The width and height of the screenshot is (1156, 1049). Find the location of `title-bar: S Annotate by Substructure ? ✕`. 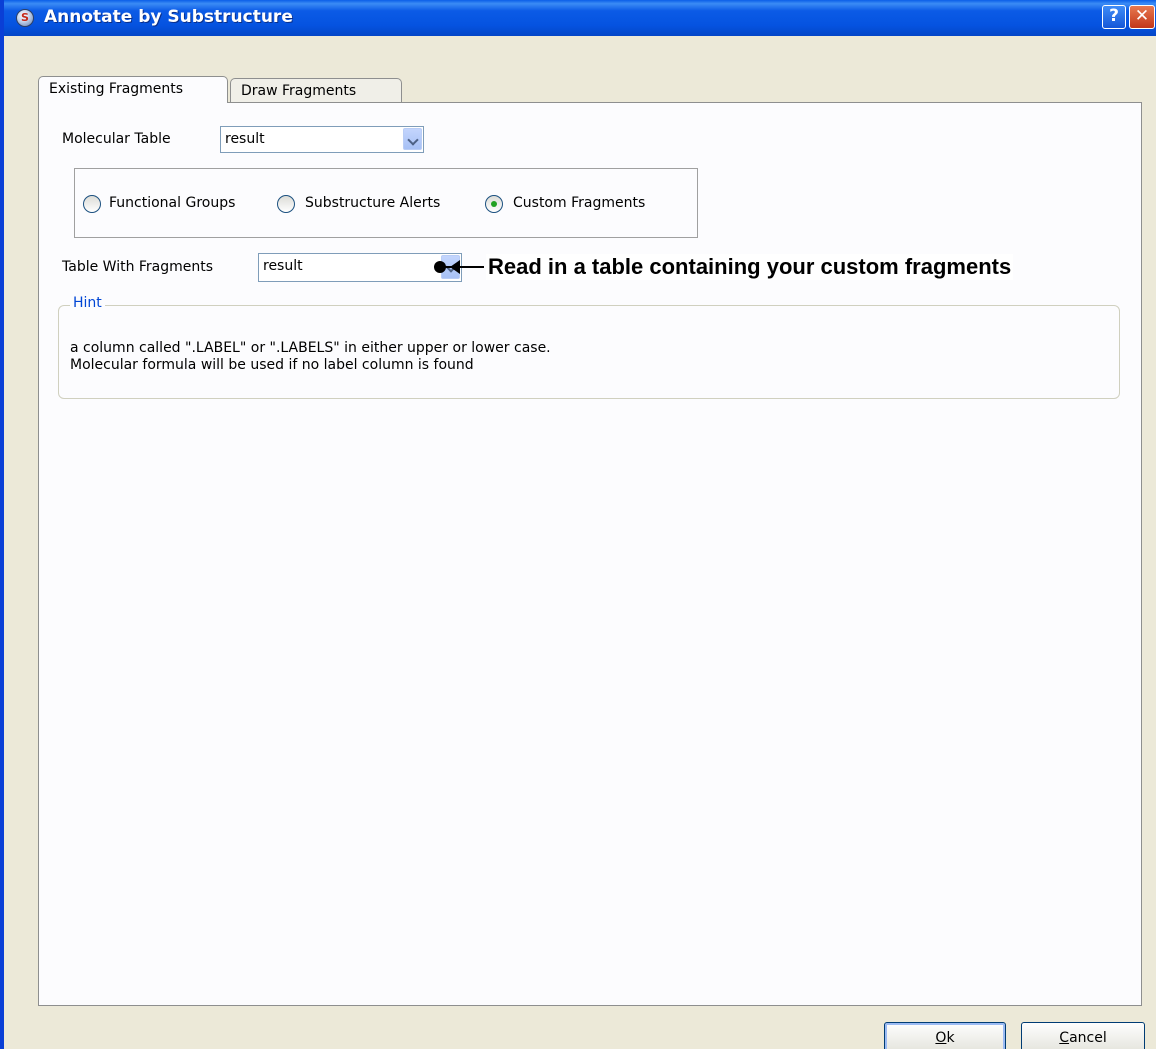

title-bar: S Annotate by Substructure ? ✕ is located at coordinates (580, 18).